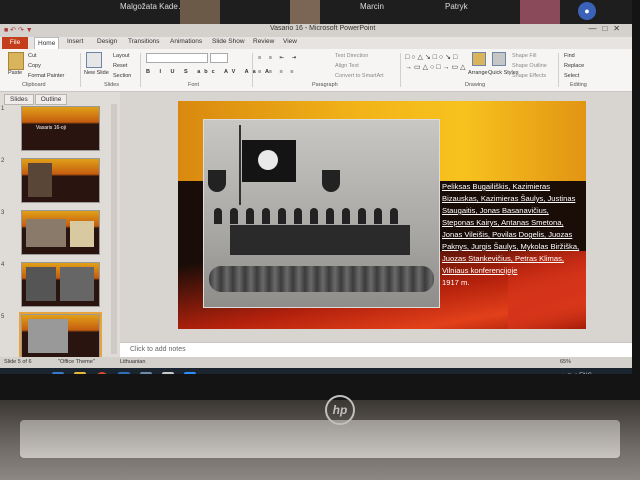 This screenshot has width=640, height=480. What do you see at coordinates (190, 373) in the screenshot?
I see `zoom-icon` at bounding box center [190, 373].